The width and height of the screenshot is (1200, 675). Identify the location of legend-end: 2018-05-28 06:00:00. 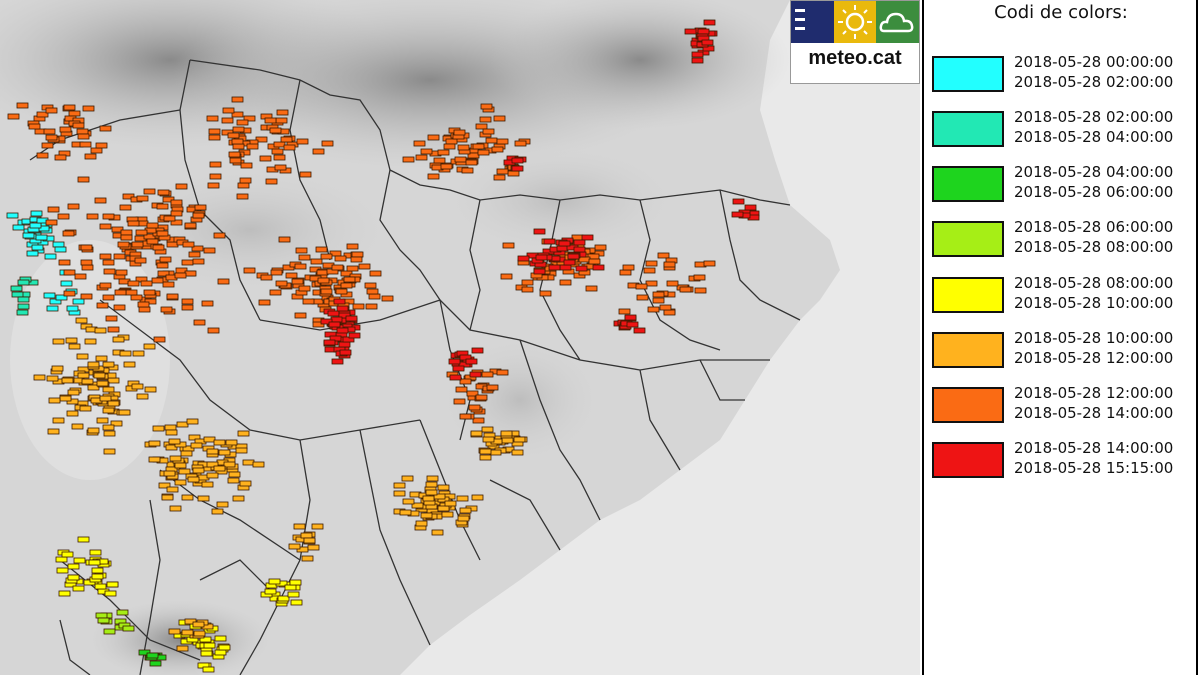
(1094, 192).